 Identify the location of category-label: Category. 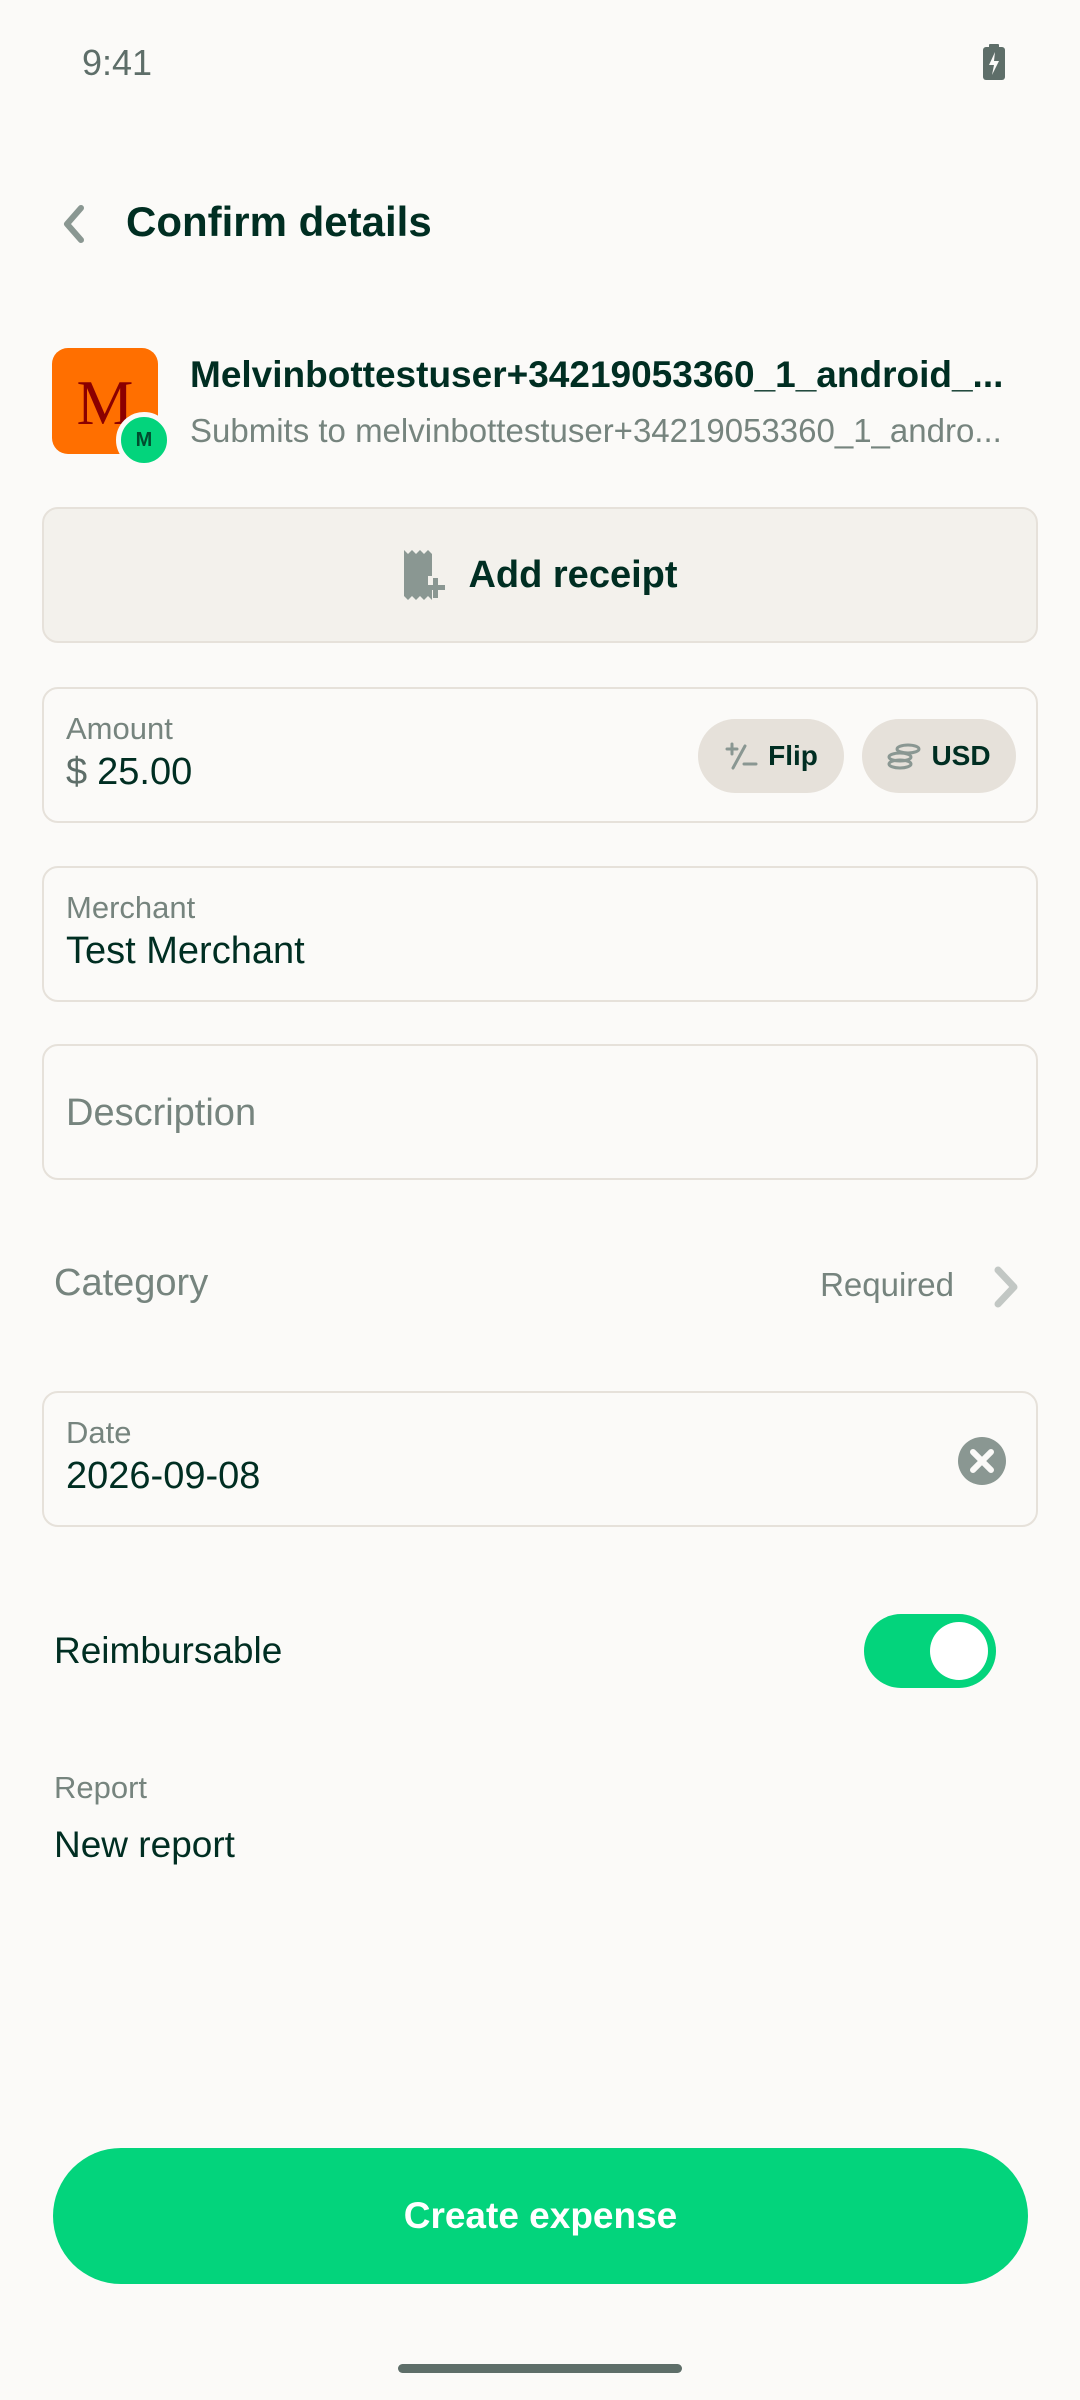
(131, 1283).